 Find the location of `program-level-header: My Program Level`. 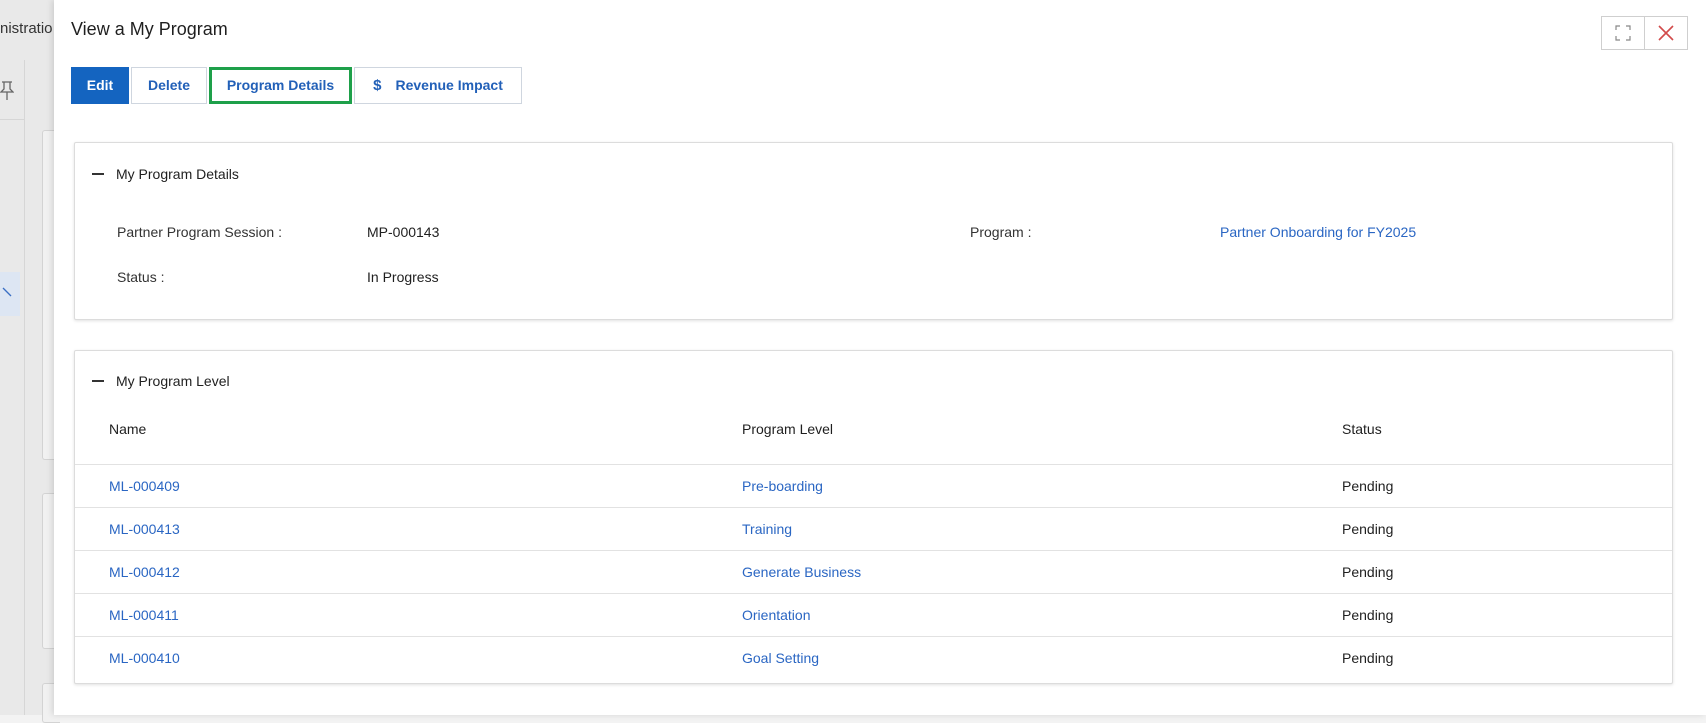

program-level-header: My Program Level is located at coordinates (161, 381).